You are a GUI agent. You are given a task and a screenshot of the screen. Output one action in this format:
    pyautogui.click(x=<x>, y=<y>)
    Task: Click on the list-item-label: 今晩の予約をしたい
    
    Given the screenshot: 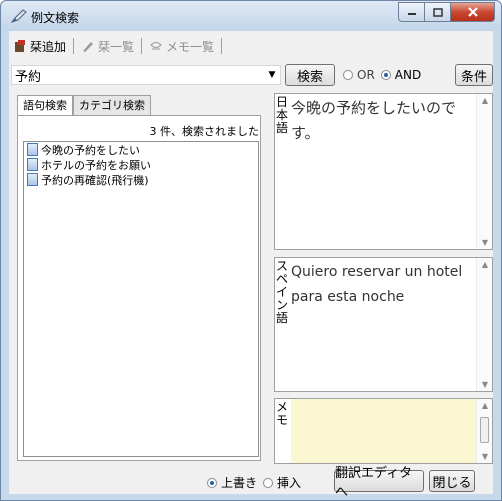 What is the action you would take?
    pyautogui.click(x=90, y=150)
    